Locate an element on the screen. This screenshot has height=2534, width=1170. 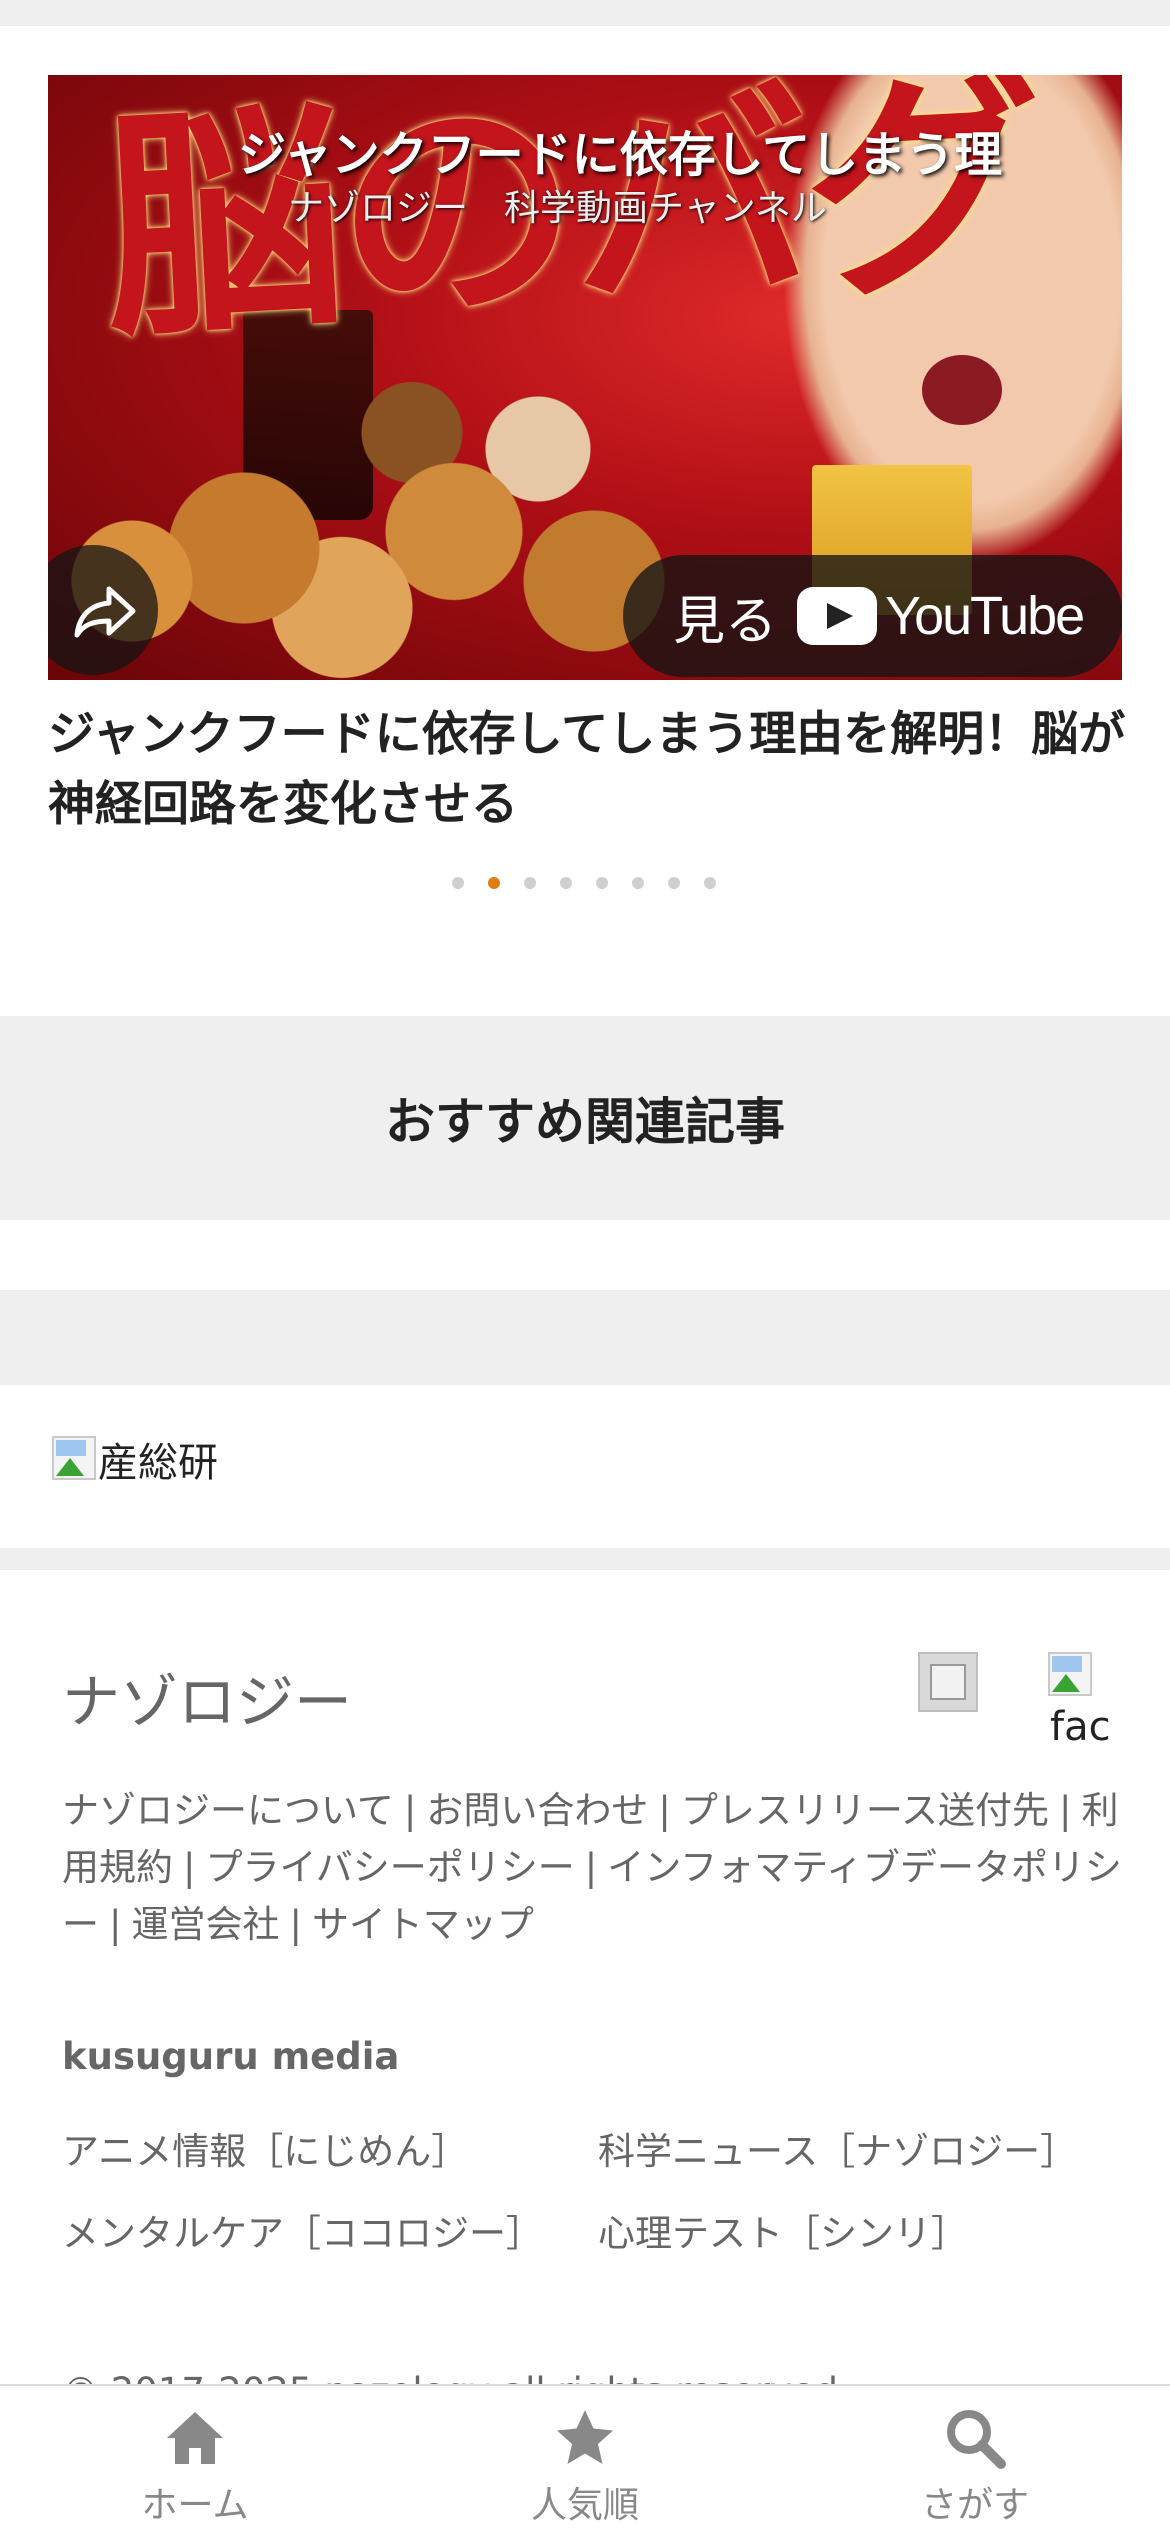
recommended-heading-banner: おすすめ関連記事 is located at coordinates (585, 1118).